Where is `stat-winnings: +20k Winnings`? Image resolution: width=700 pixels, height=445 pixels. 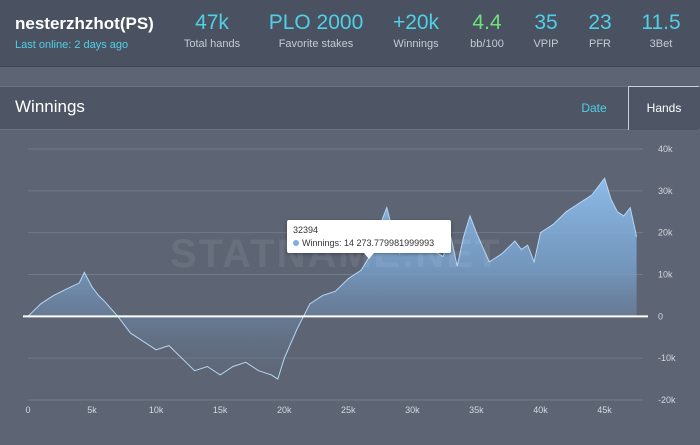 stat-winnings: +20k Winnings is located at coordinates (416, 30).